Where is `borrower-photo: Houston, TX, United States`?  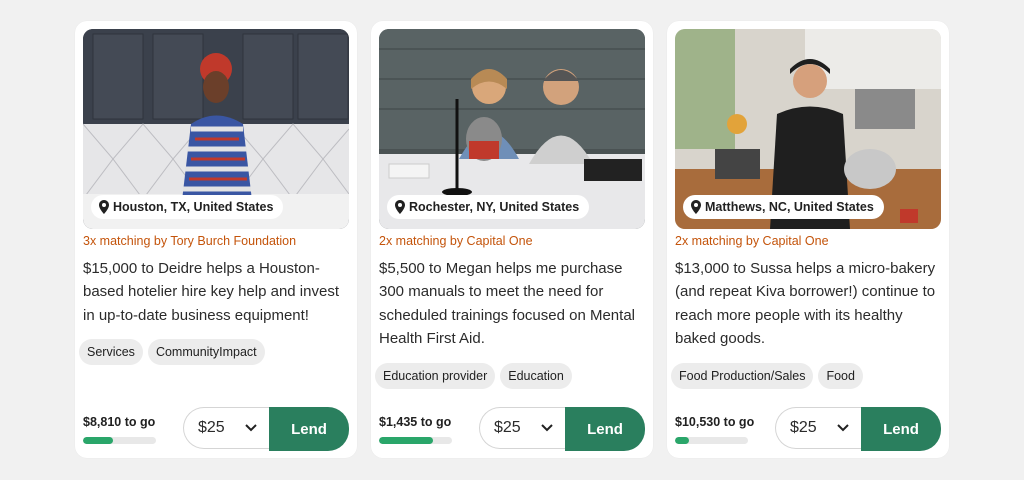 borrower-photo: Houston, TX, United States is located at coordinates (216, 129).